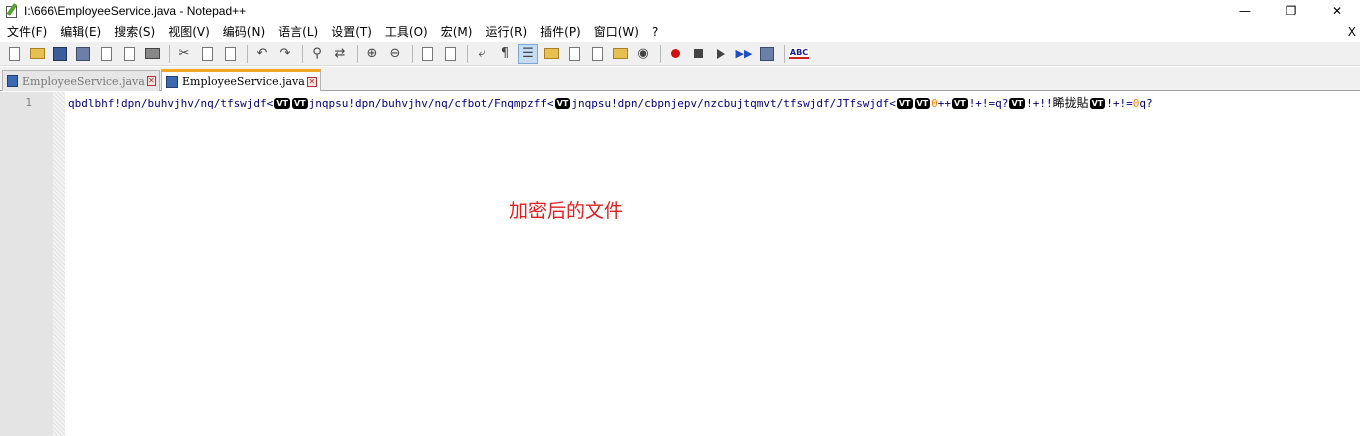  Describe the element at coordinates (80, 32) in the screenshot. I see `menu-edit: 编辑(E)` at that location.